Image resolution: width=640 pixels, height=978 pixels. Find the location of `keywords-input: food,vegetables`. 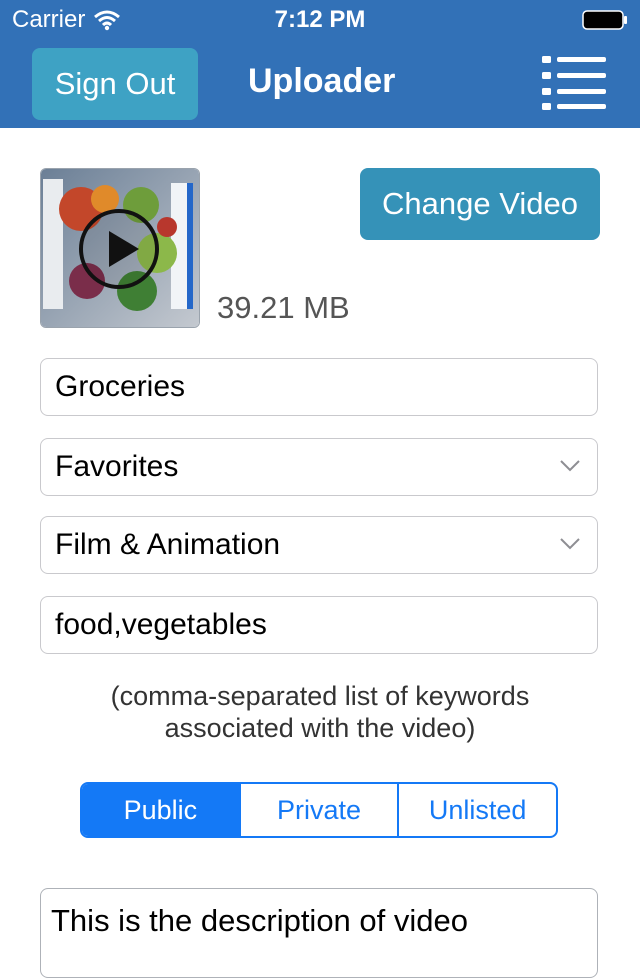

keywords-input: food,vegetables is located at coordinates (319, 625).